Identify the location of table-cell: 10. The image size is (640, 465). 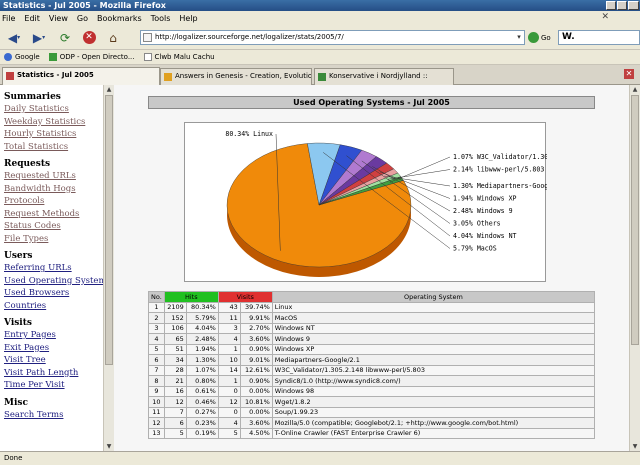
(156, 402).